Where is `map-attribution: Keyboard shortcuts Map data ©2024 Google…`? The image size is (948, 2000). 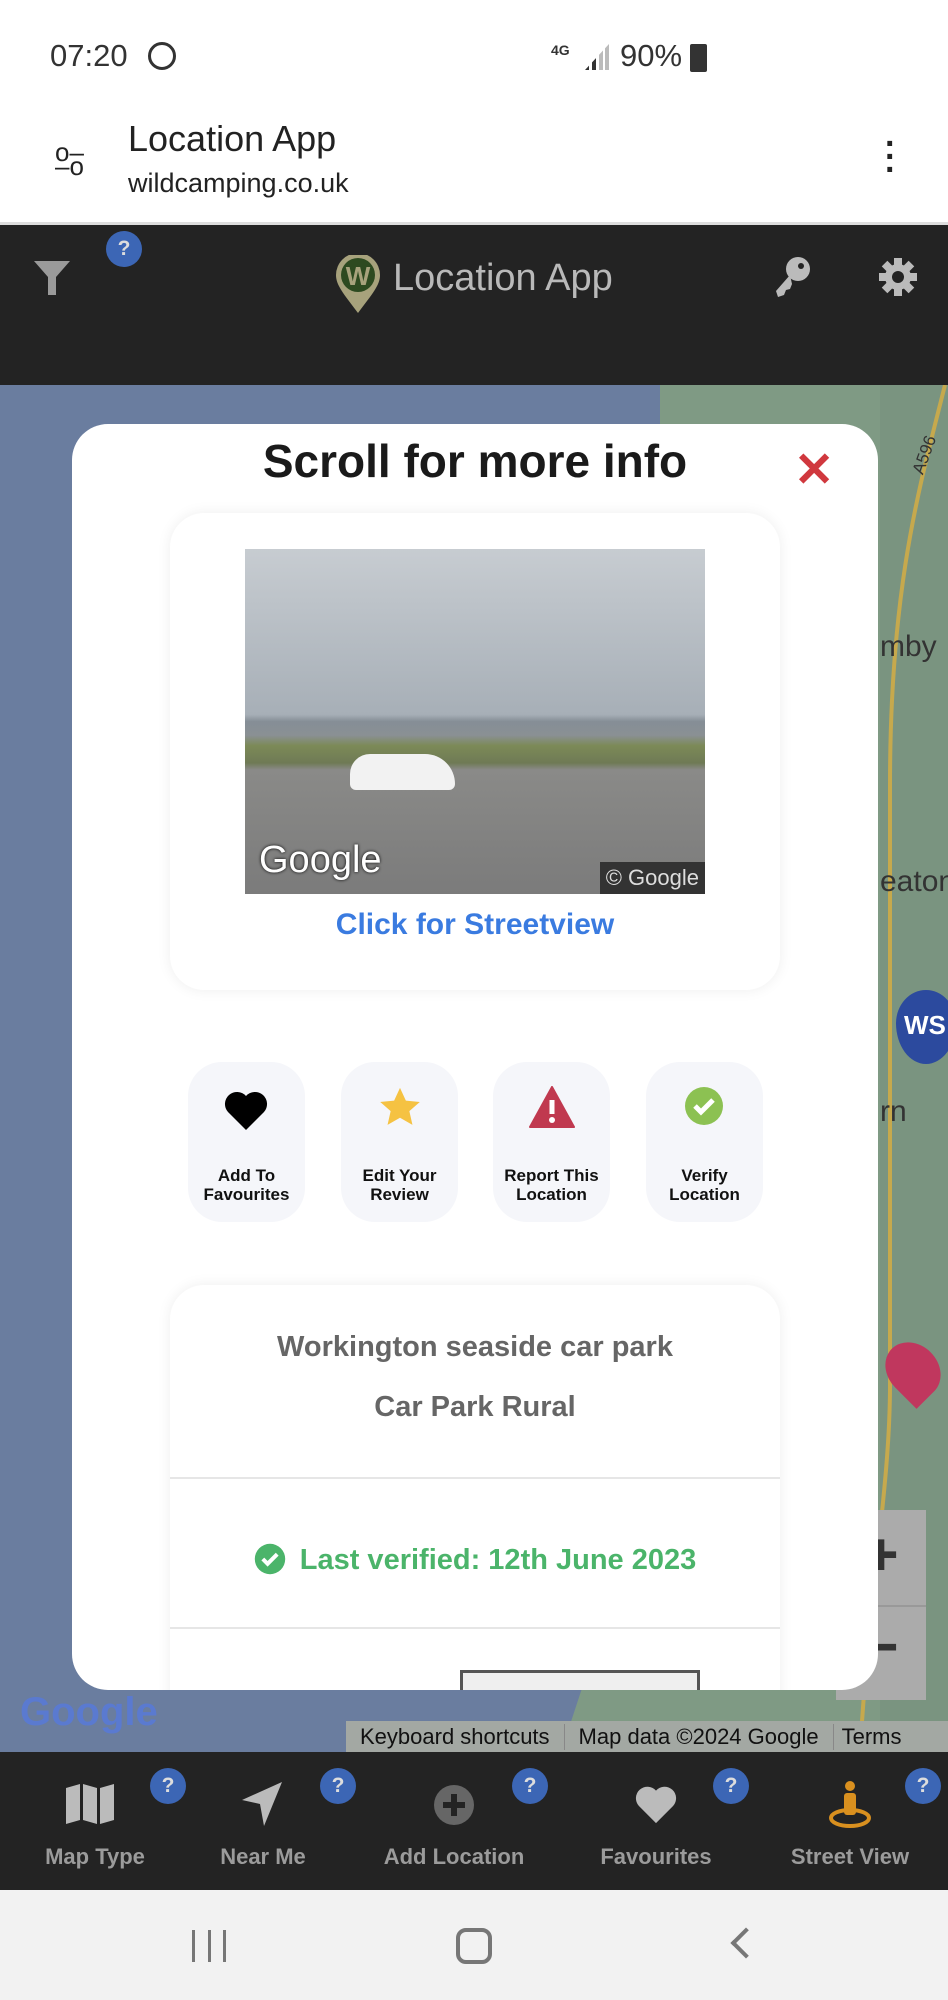
map-attribution: Keyboard shortcuts Map data ©2024 Google… is located at coordinates (647, 1736).